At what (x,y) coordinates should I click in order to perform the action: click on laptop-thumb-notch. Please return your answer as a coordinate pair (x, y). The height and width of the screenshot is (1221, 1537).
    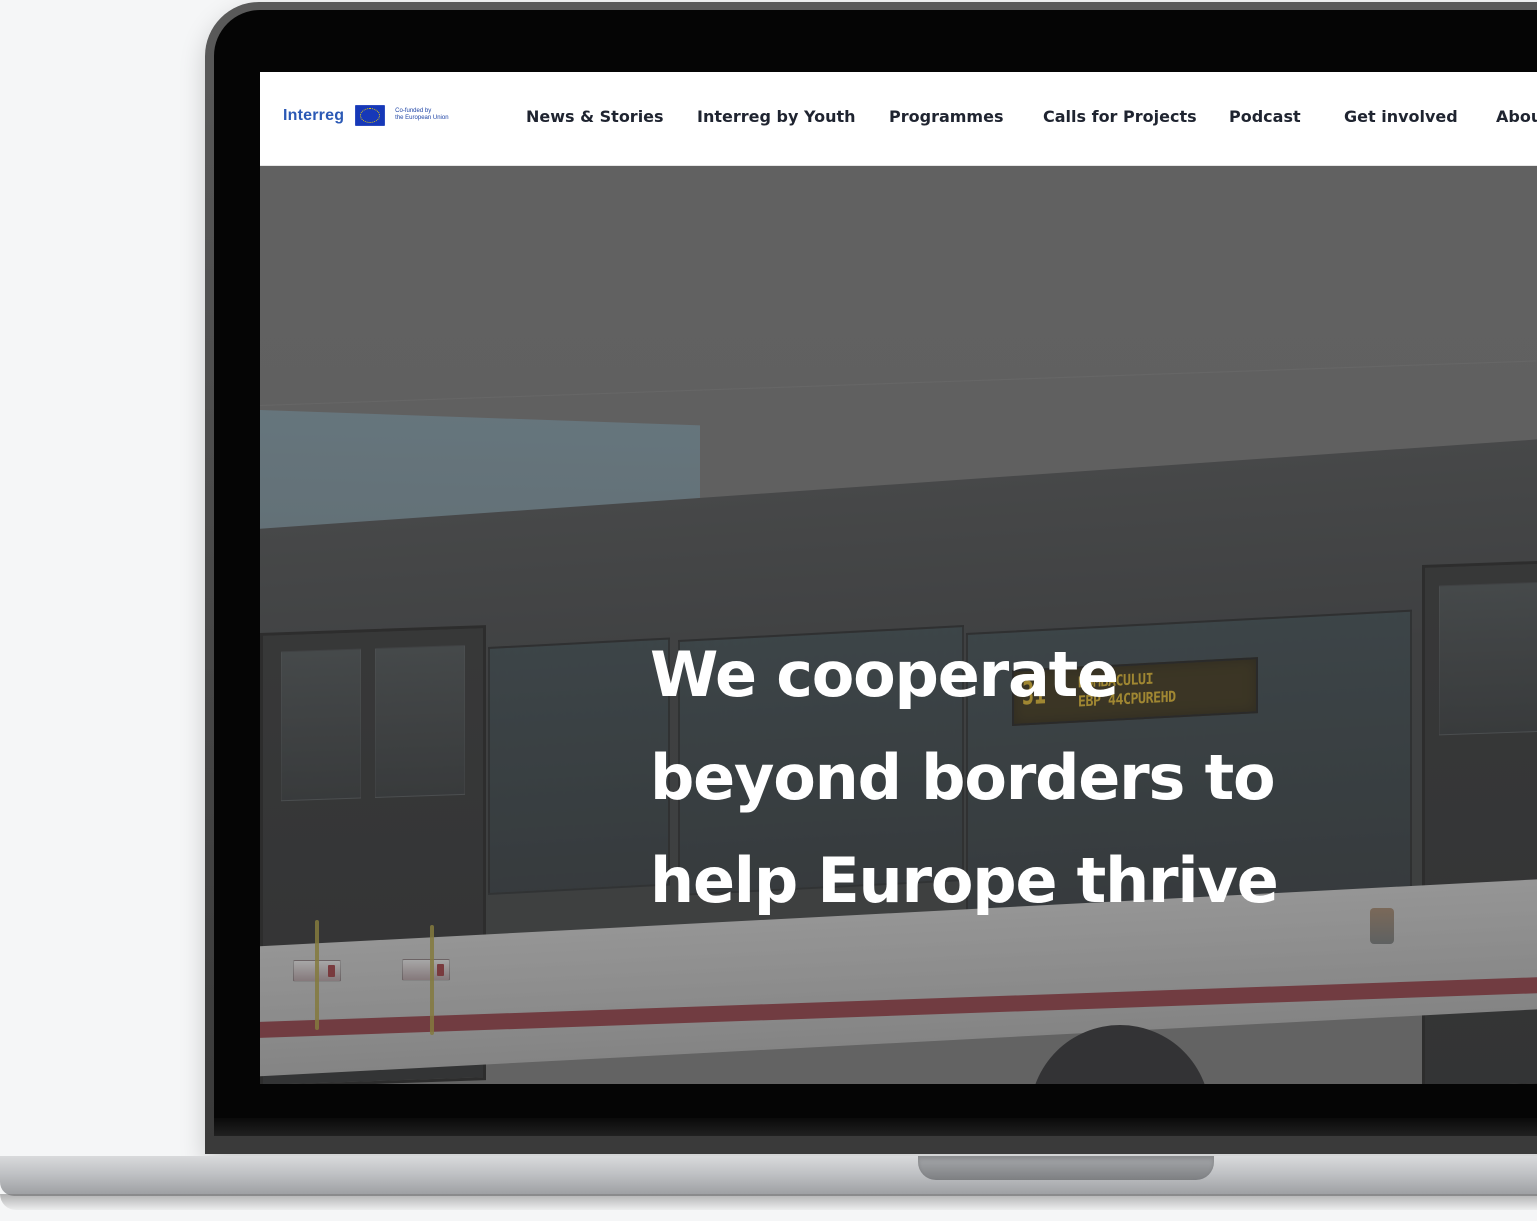
    Looking at the image, I should click on (1066, 1168).